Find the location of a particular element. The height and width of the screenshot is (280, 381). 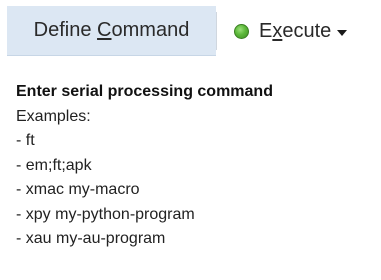

example-item: - em;ft;apk is located at coordinates (54, 165).